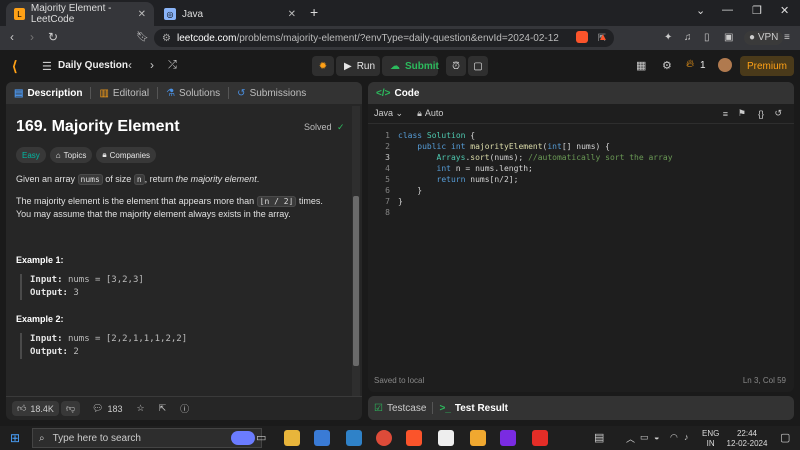 This screenshot has height=450, width=800. I want to click on menu-icon: ≡, so click(787, 37).